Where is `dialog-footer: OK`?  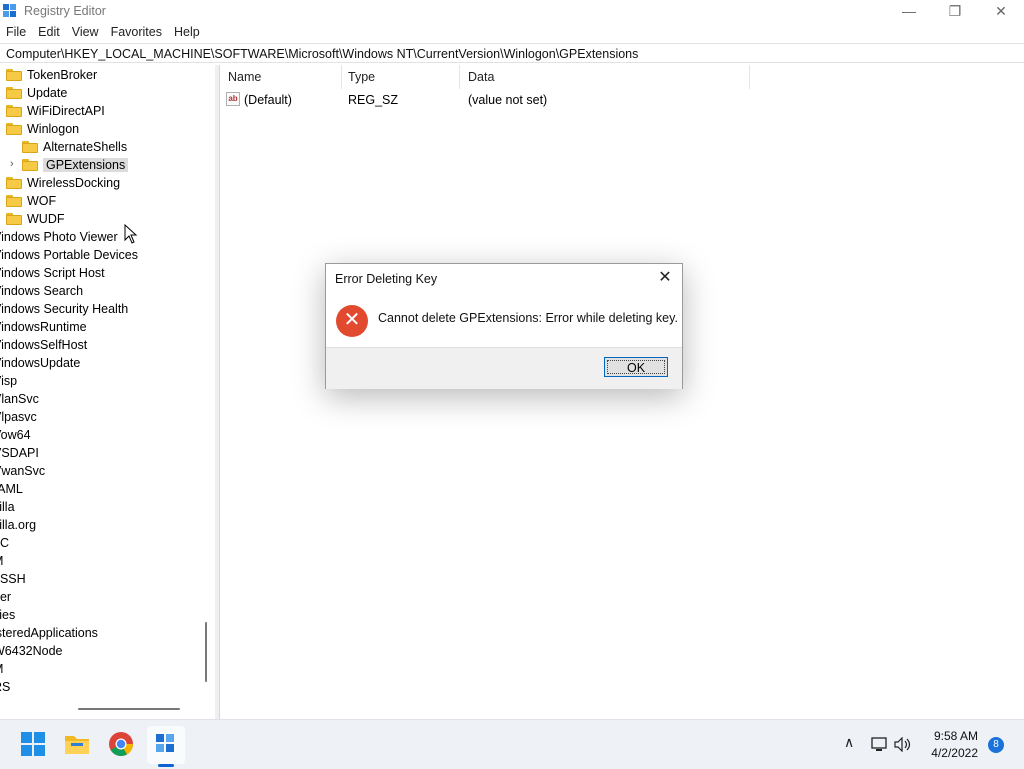 dialog-footer: OK is located at coordinates (504, 368).